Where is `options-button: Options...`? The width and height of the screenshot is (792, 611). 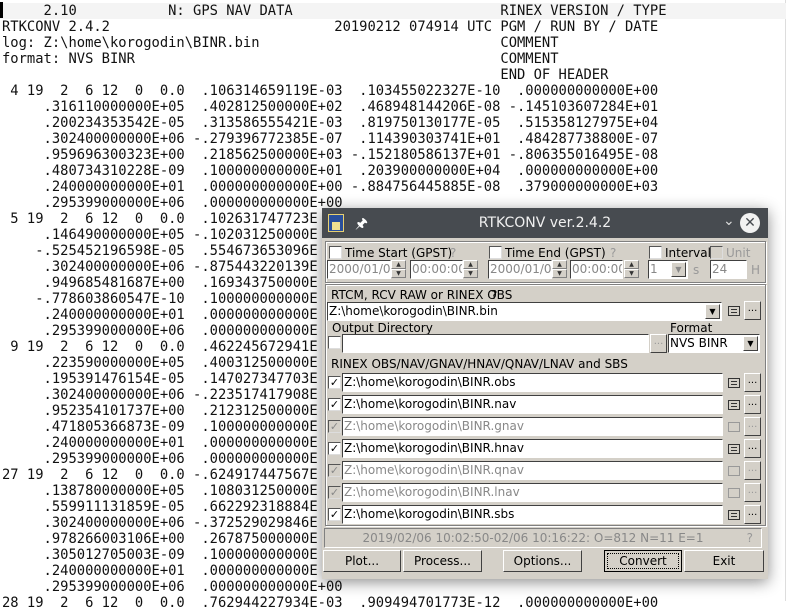 options-button: Options... is located at coordinates (542, 561).